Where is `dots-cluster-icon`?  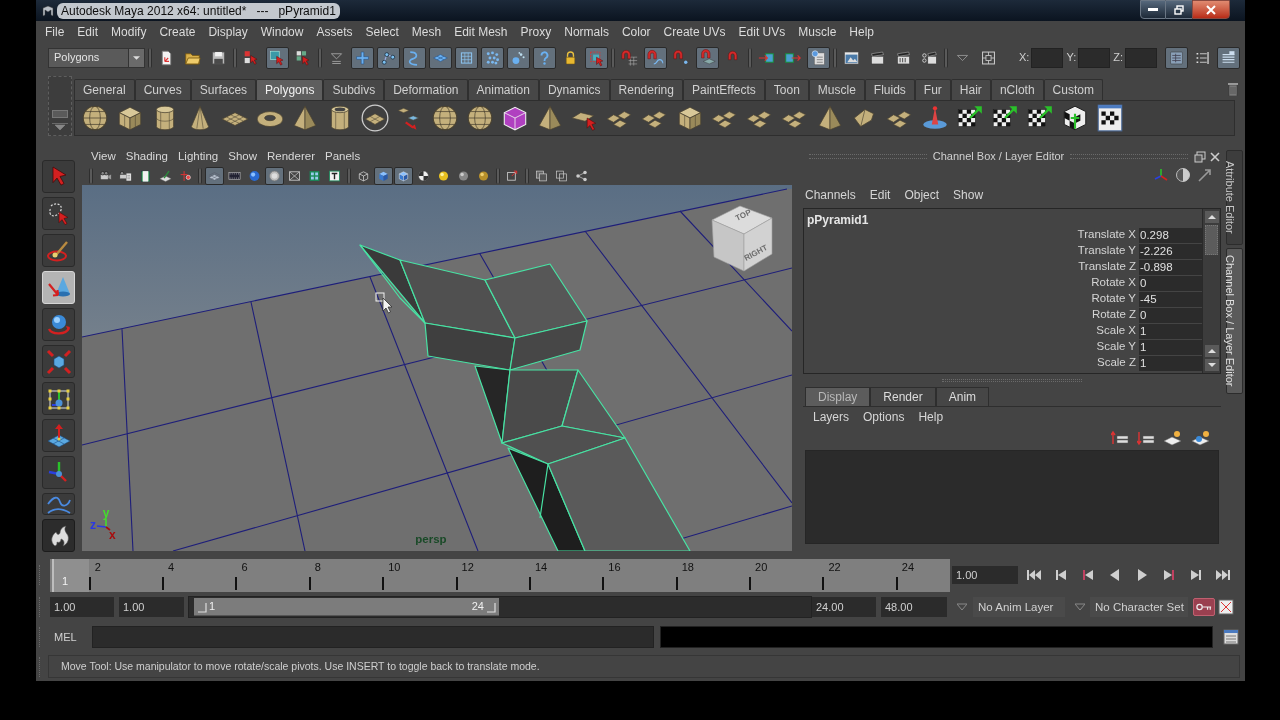 dots-cluster-icon is located at coordinates (492, 57).